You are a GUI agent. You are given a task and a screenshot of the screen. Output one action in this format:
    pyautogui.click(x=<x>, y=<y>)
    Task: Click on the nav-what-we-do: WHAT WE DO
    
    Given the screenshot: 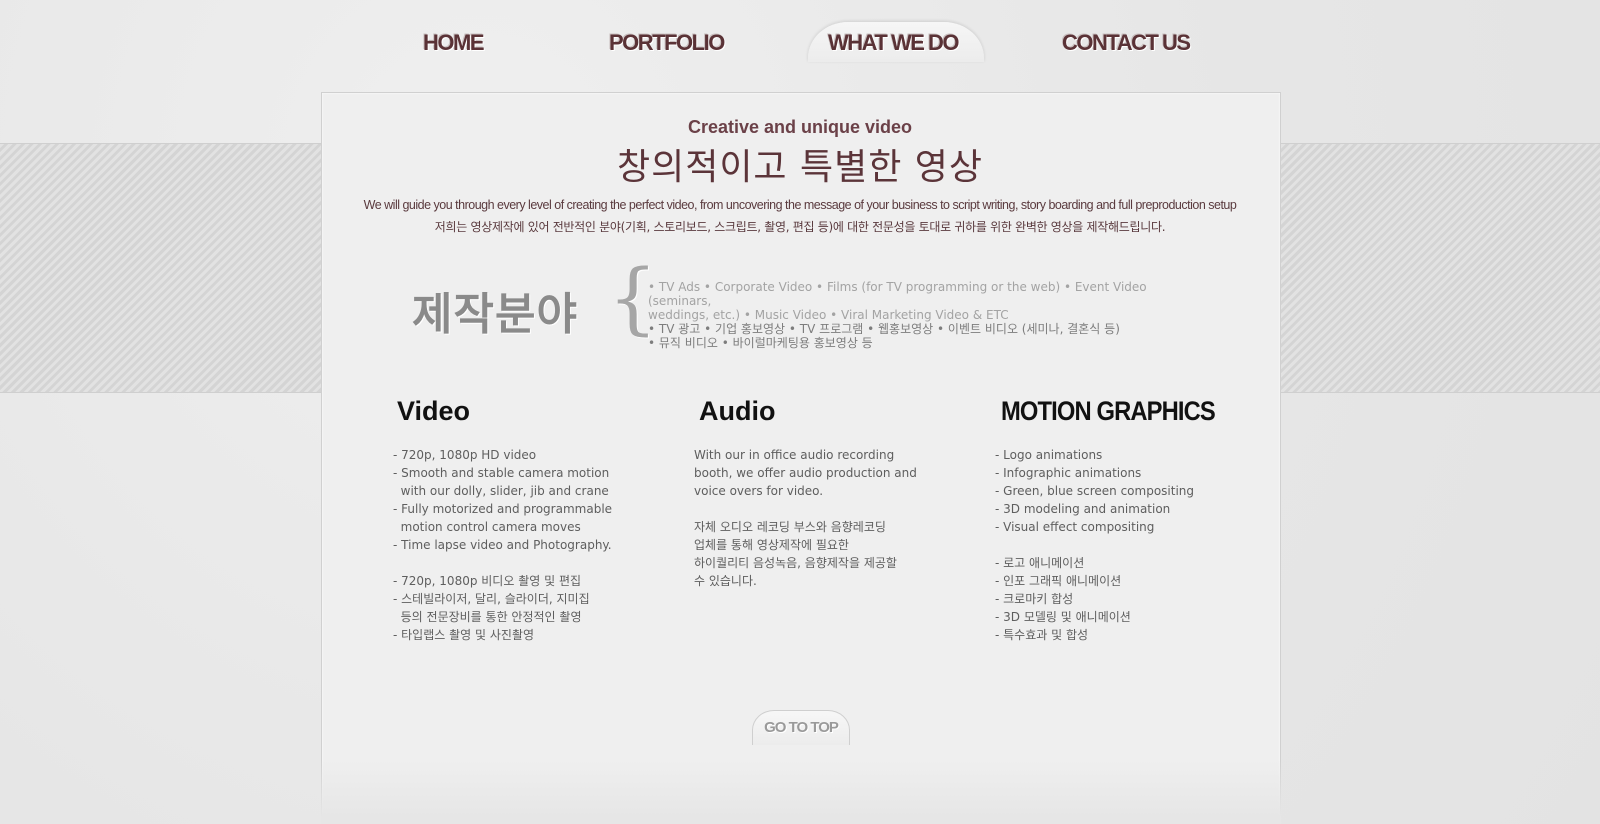 What is the action you would take?
    pyautogui.click(x=894, y=43)
    